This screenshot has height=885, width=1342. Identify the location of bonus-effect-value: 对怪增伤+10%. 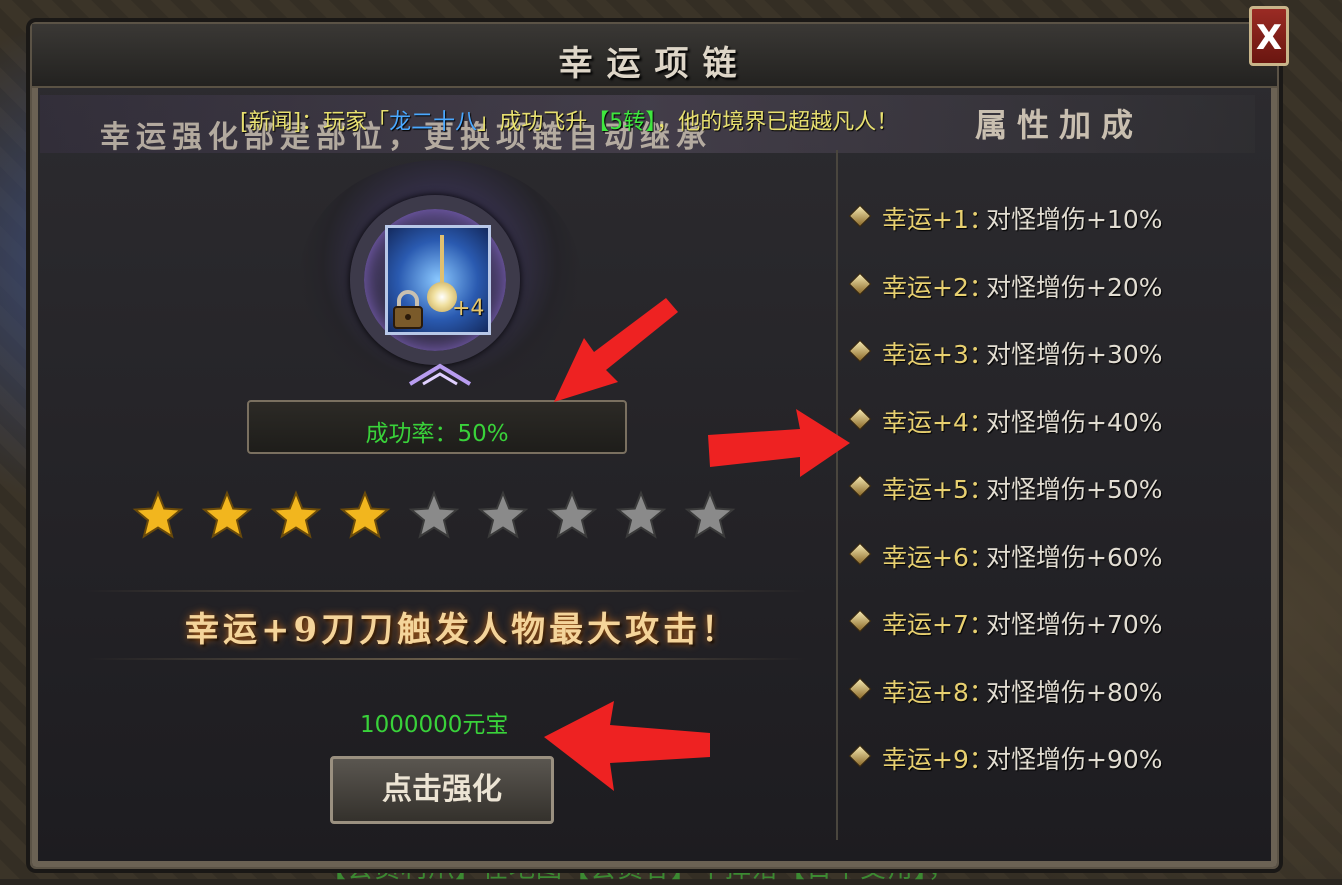
(1074, 219).